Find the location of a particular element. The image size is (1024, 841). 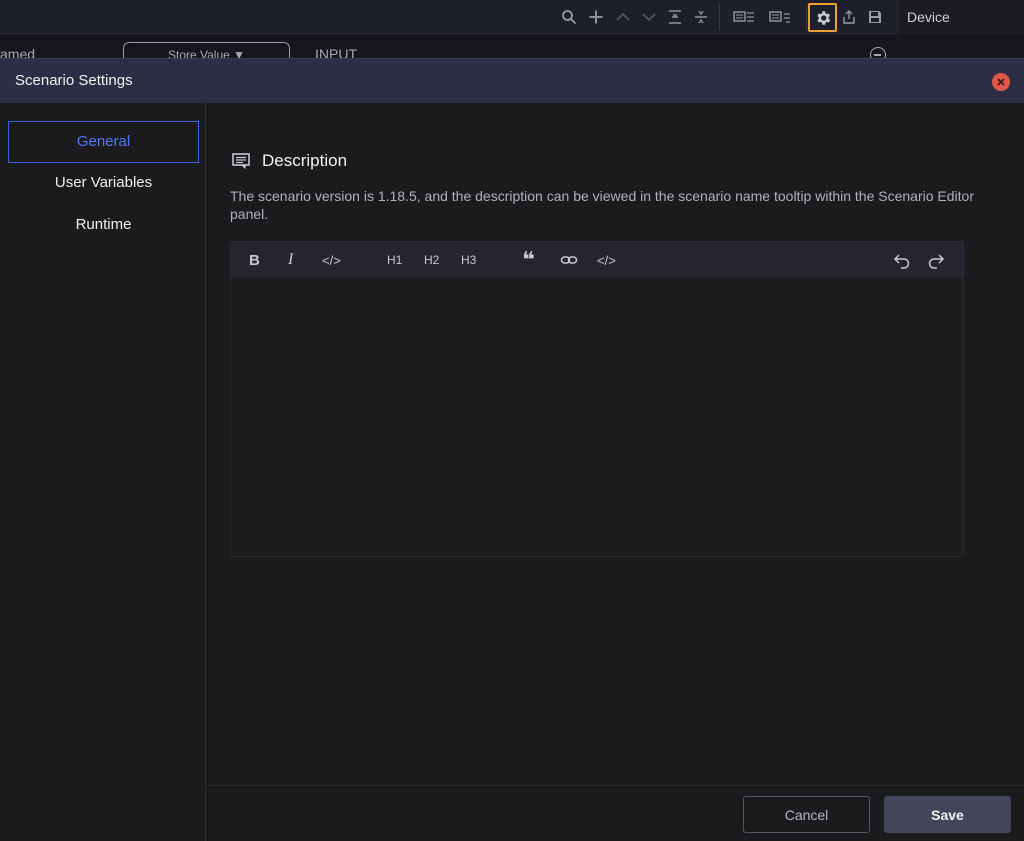

heading-3-button: H3 is located at coordinates (468, 260).